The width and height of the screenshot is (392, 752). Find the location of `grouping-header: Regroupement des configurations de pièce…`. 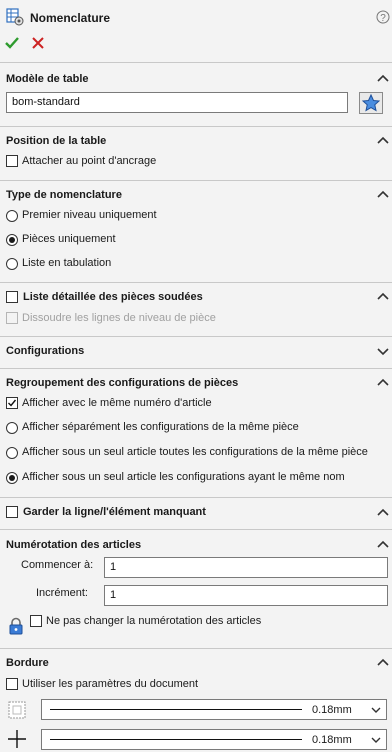

grouping-header: Regroupement des configurations de pièce… is located at coordinates (122, 383).